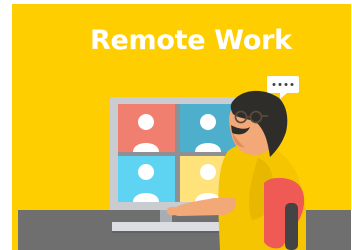  Describe the element at coordinates (291, 226) in the screenshot. I see `chair-post` at that location.